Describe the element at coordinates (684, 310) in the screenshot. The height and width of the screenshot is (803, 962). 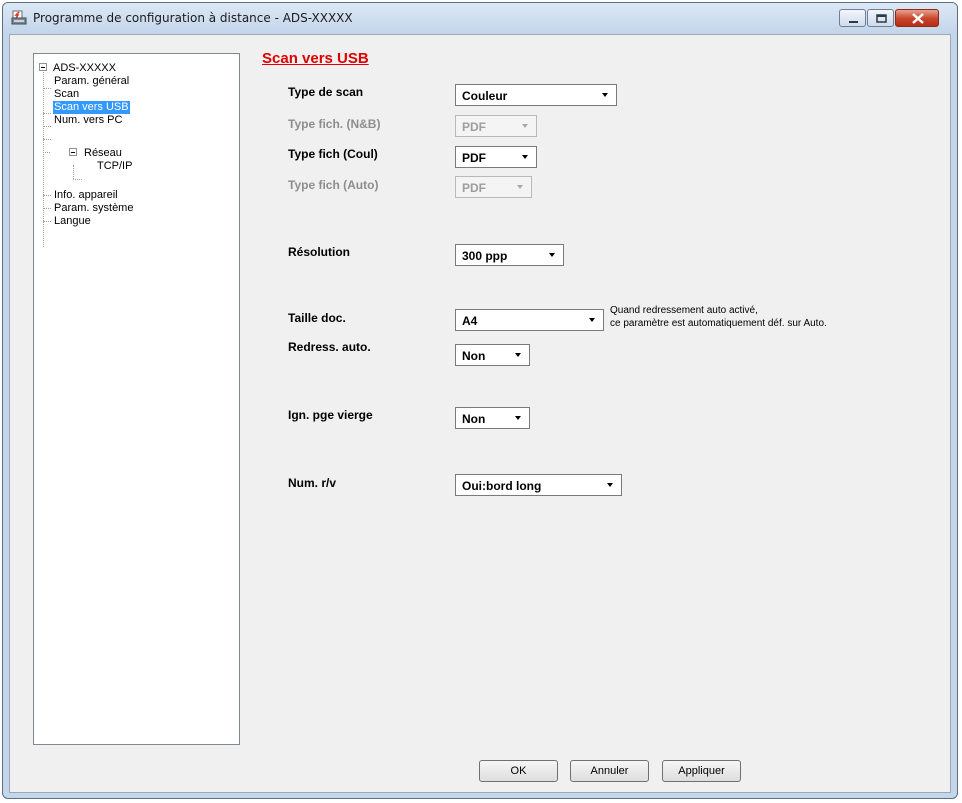
I see `doc-size-hint: Quand redressement auto activé,` at that location.